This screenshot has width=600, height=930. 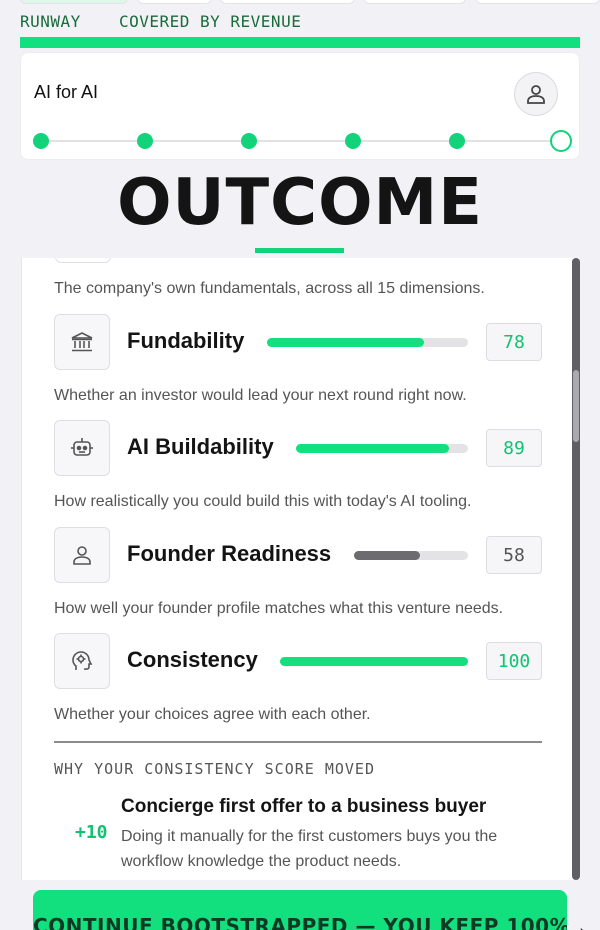 What do you see at coordinates (300, 203) in the screenshot?
I see `page-title: OUTCOME` at bounding box center [300, 203].